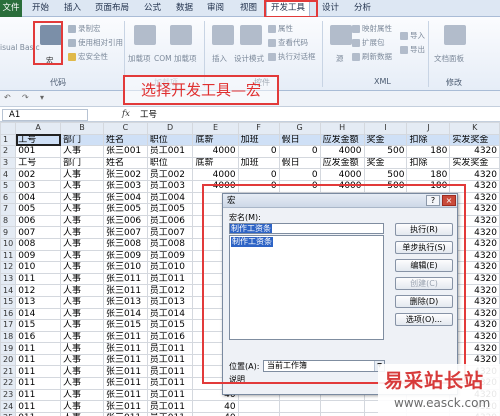 Image resolution: width=500 pixels, height=416 pixels. I want to click on table-cell: 职位, so click(170, 163).